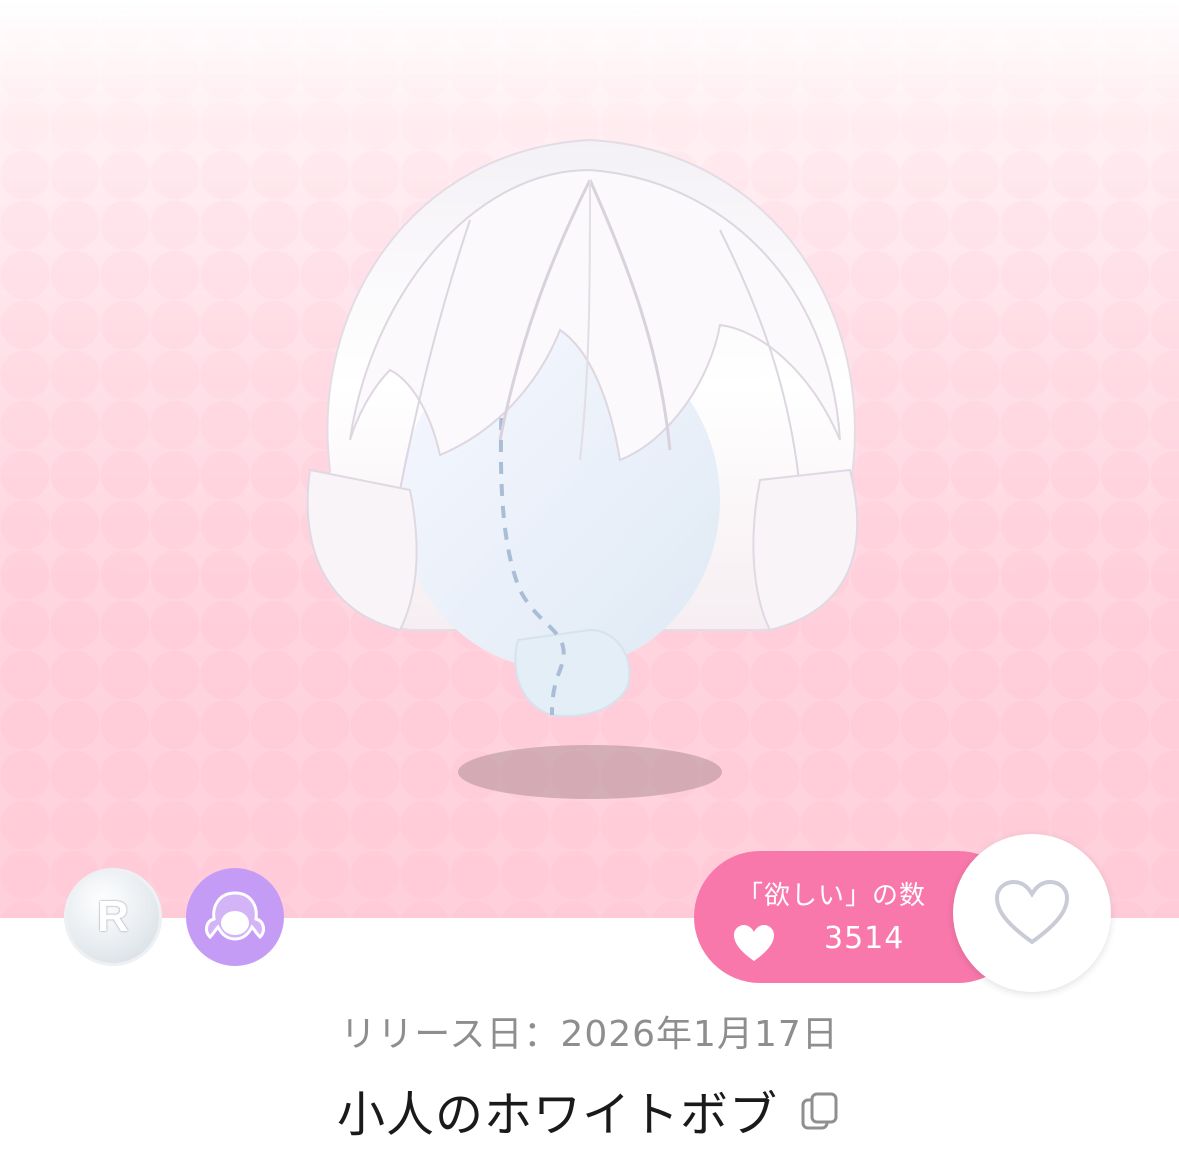 This screenshot has height=1161, width=1179. I want to click on hair-category-icon, so click(235, 917).